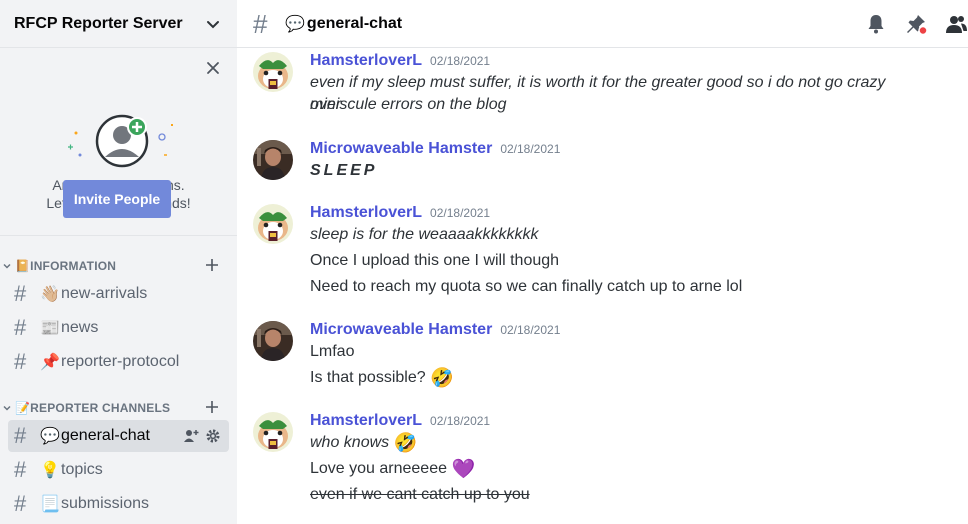  Describe the element at coordinates (120, 141) in the screenshot. I see `add-friend-illustration-icon` at that location.